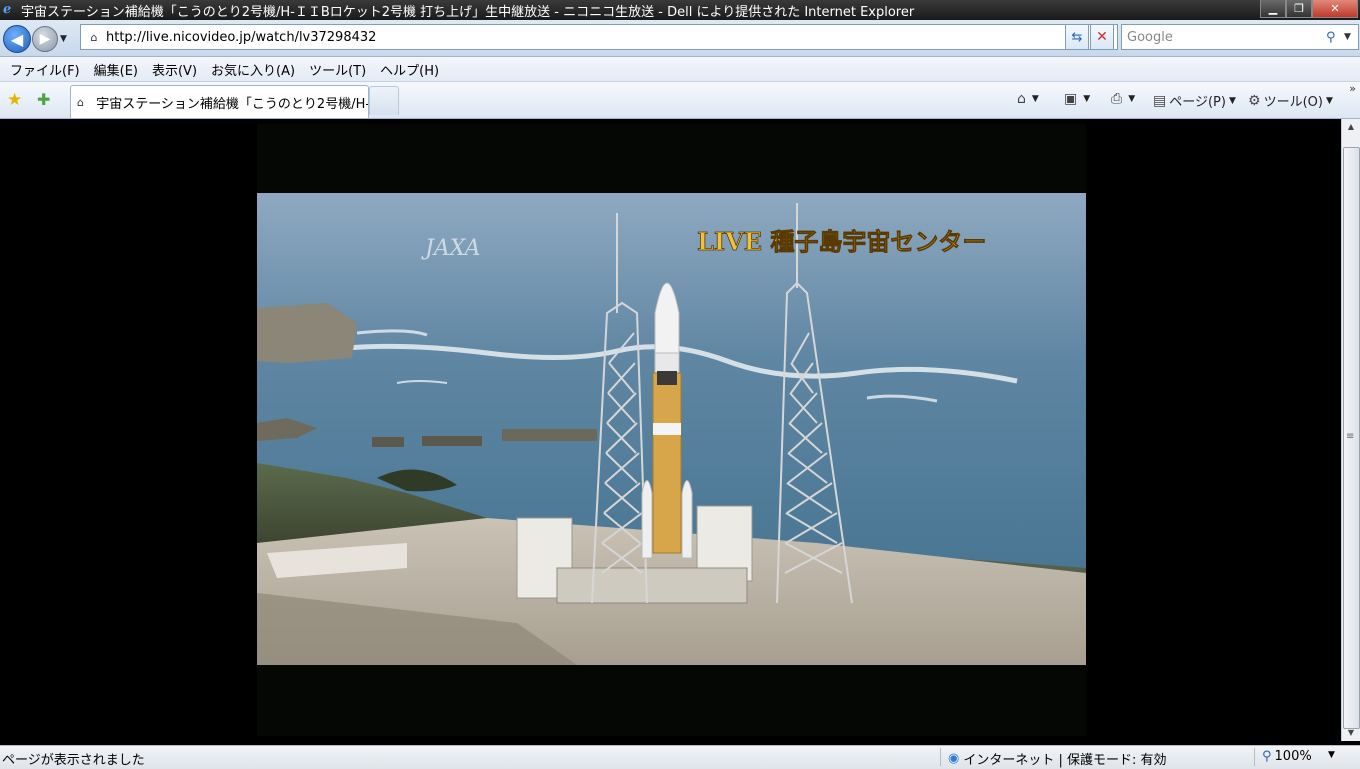 The image size is (1360, 769). I want to click on security-zone: ◉ インターネット | 保護モード: 有効, so click(1057, 758).